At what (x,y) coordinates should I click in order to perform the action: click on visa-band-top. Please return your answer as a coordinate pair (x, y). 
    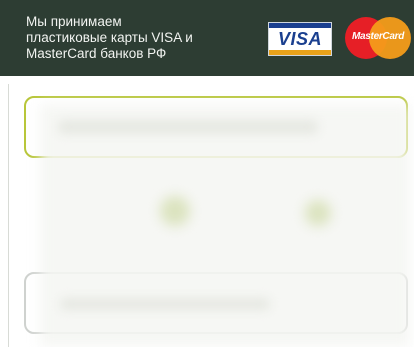
    Looking at the image, I should click on (300, 25).